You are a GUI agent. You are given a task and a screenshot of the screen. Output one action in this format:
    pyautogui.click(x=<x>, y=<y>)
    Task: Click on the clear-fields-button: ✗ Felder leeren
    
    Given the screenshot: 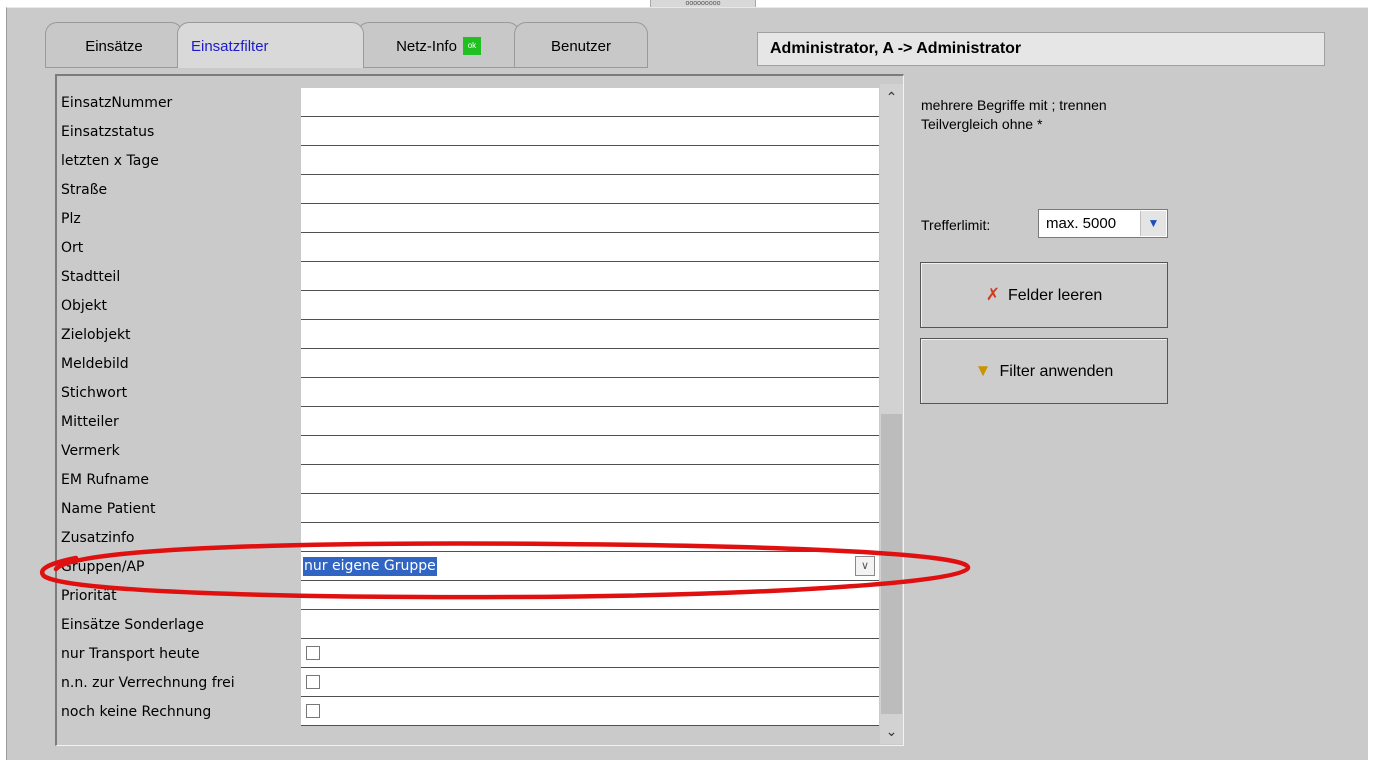 What is the action you would take?
    pyautogui.click(x=1044, y=295)
    